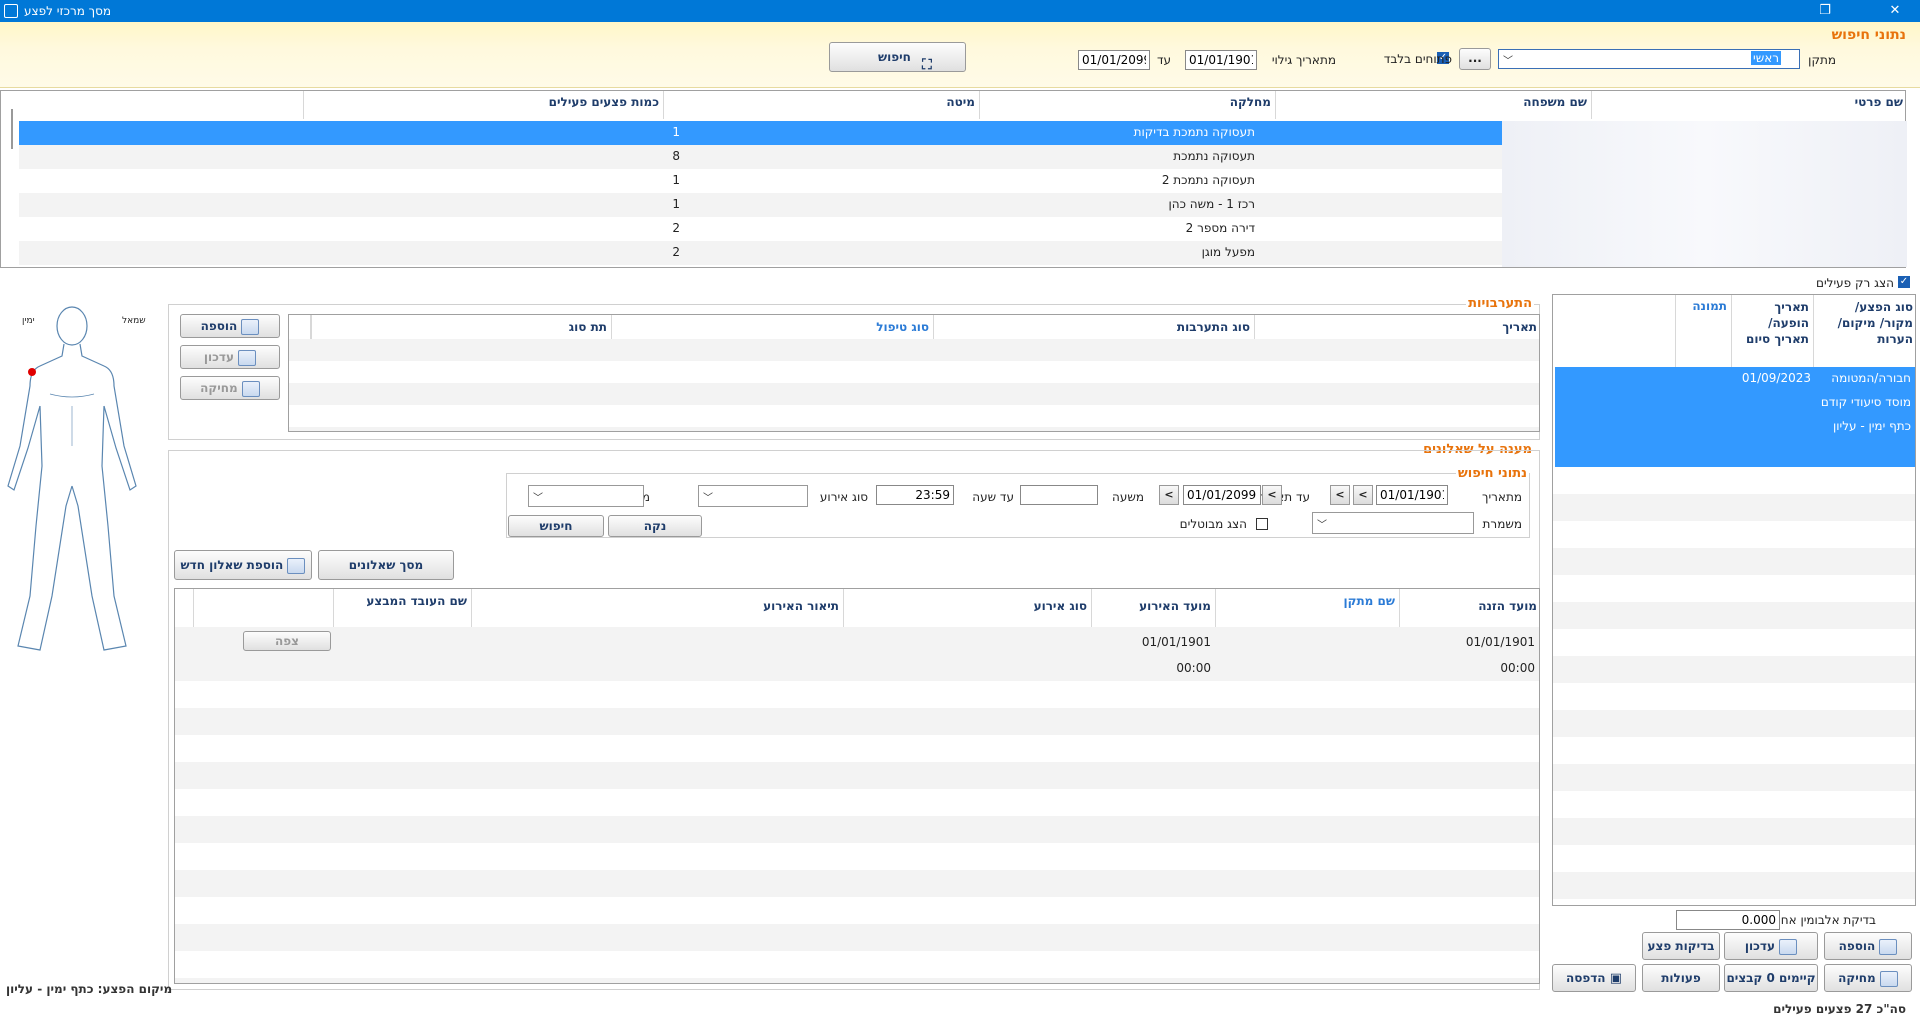 This screenshot has width=1920, height=1032. What do you see at coordinates (1169, 495) in the screenshot?
I see `q-to-date-prev: <` at bounding box center [1169, 495].